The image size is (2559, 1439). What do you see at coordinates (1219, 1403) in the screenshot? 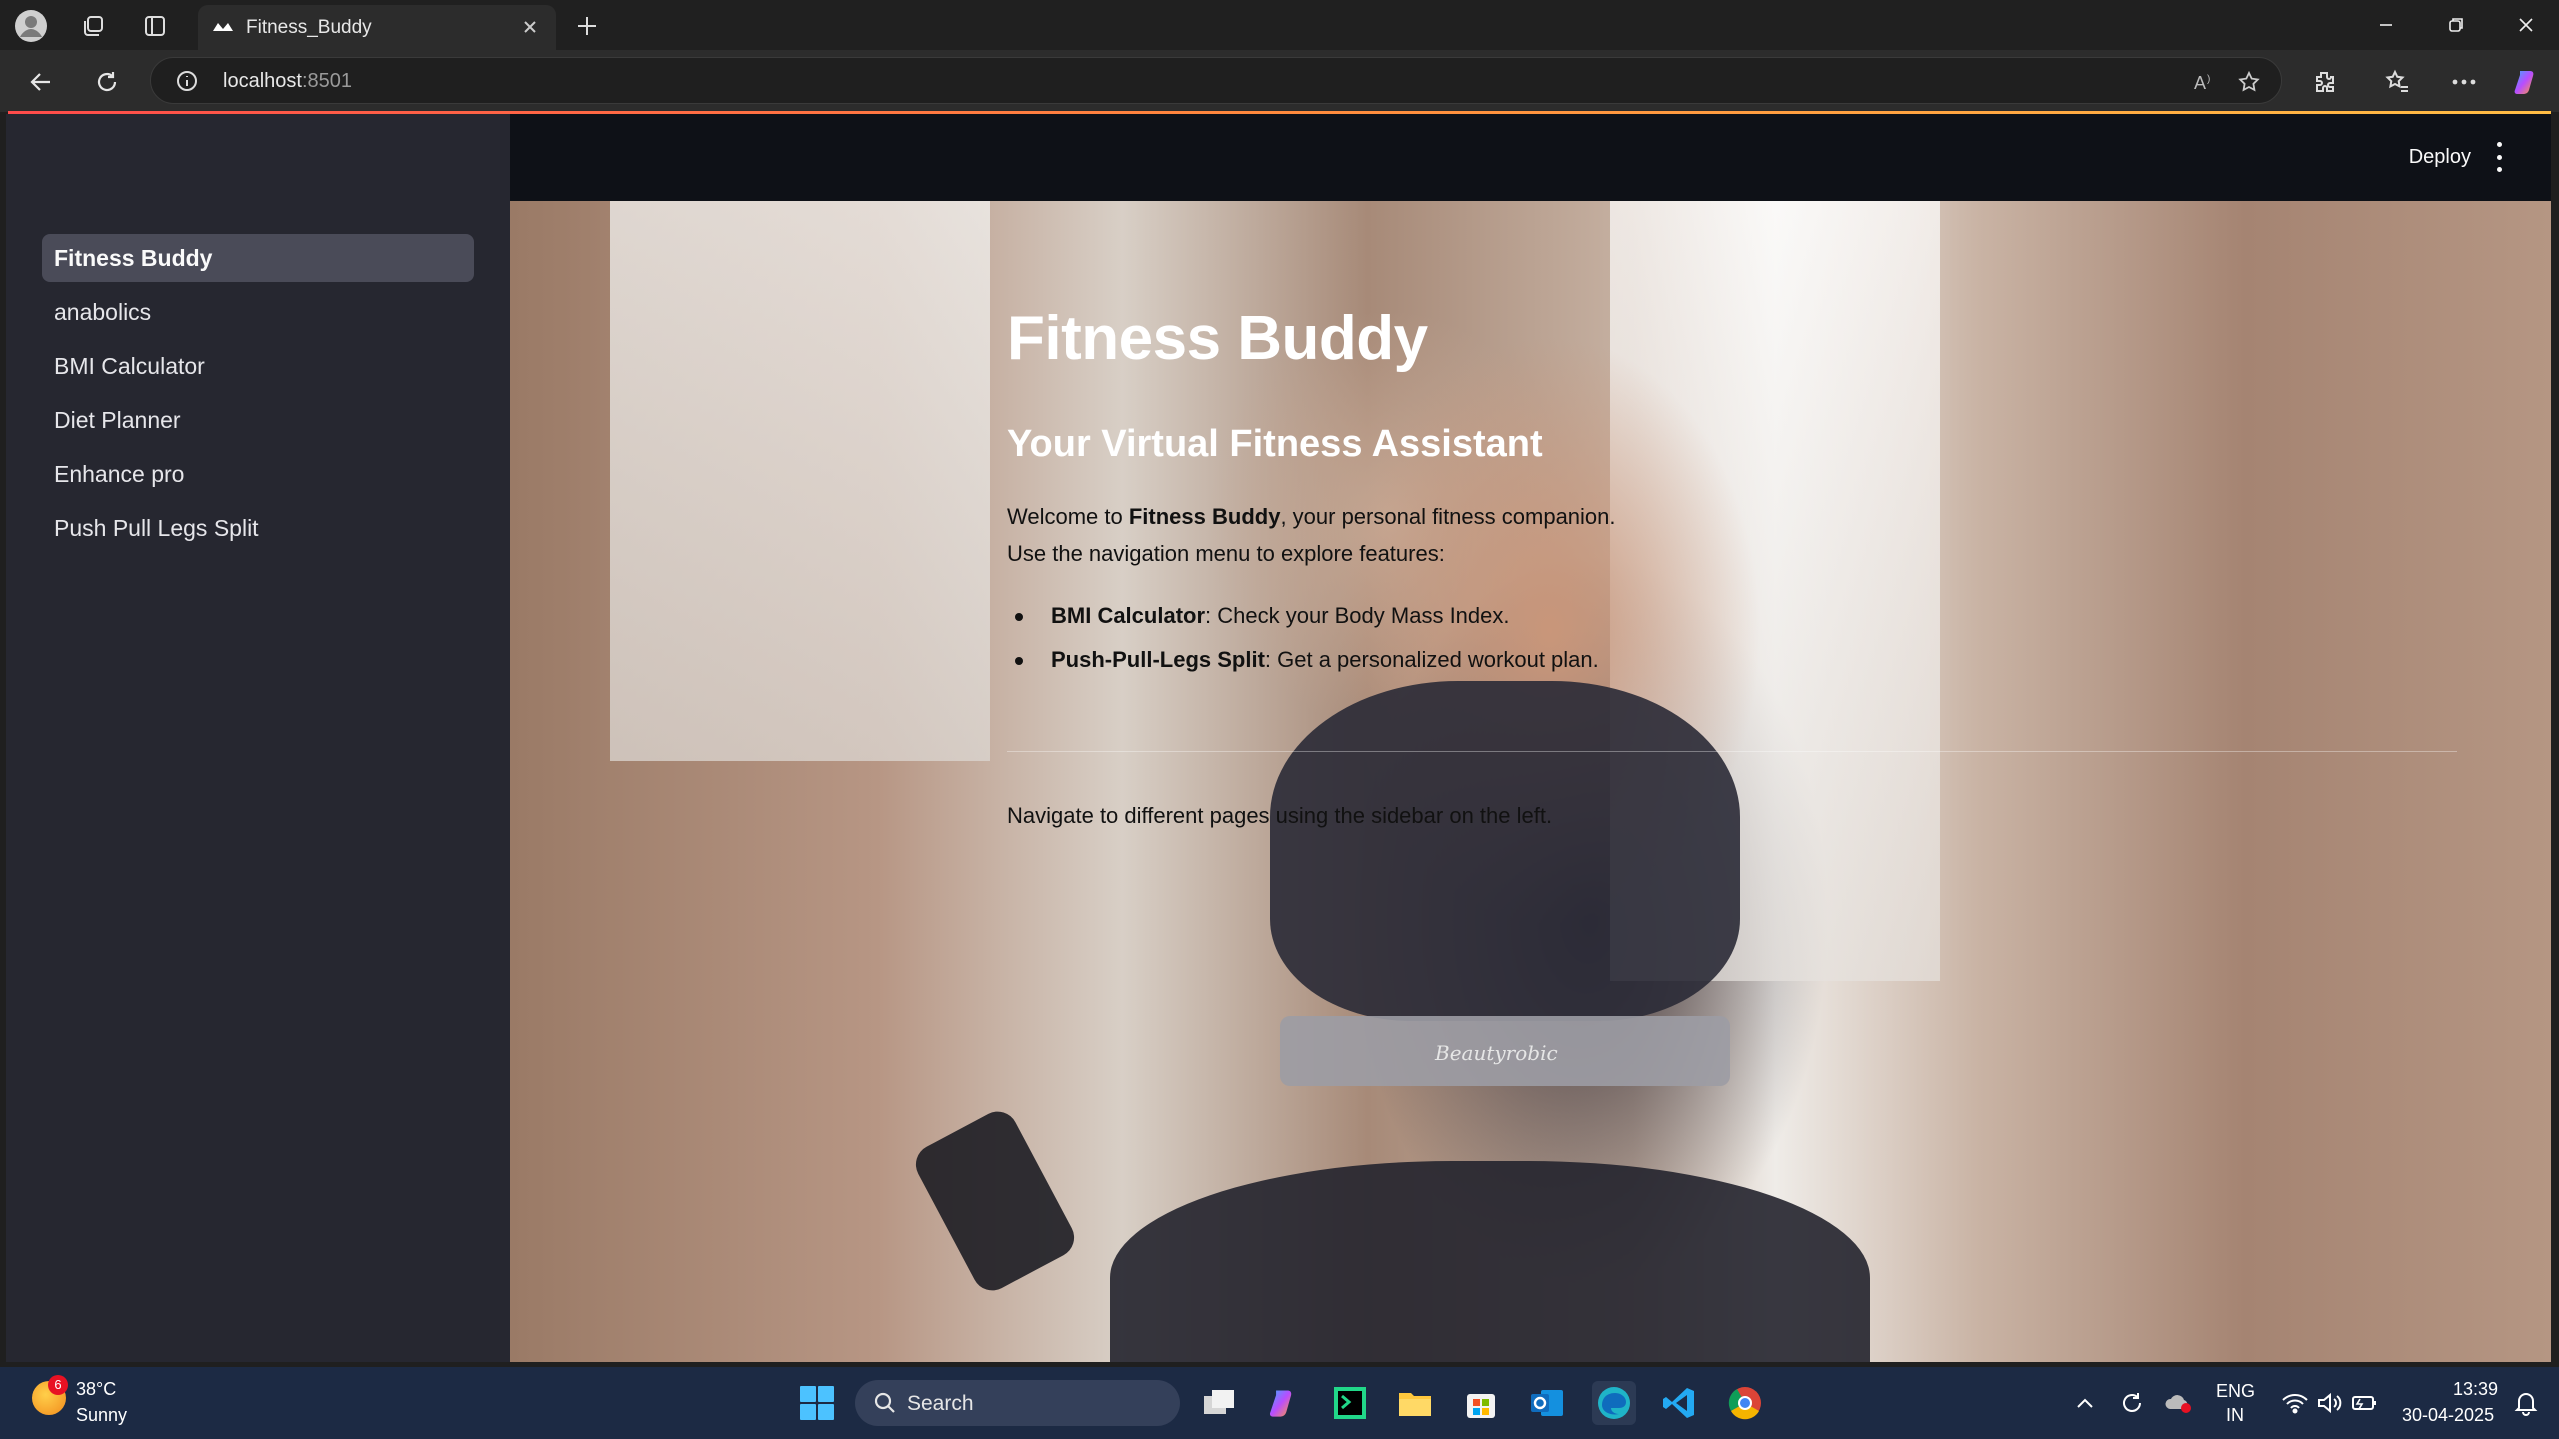
I see `task-view-icon` at bounding box center [1219, 1403].